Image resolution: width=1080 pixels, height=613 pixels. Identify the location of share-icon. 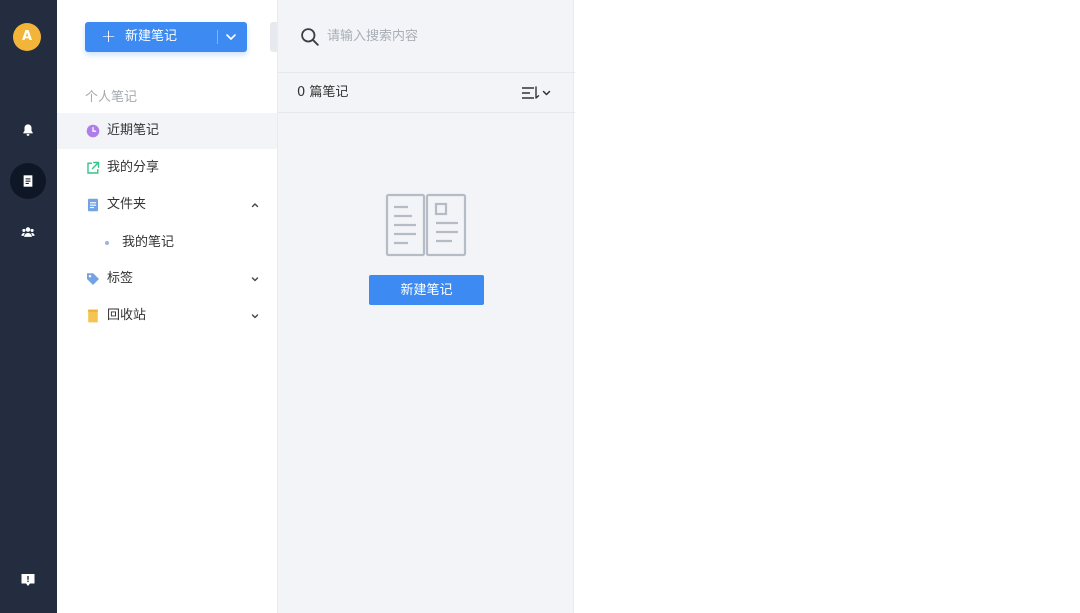
(93, 167).